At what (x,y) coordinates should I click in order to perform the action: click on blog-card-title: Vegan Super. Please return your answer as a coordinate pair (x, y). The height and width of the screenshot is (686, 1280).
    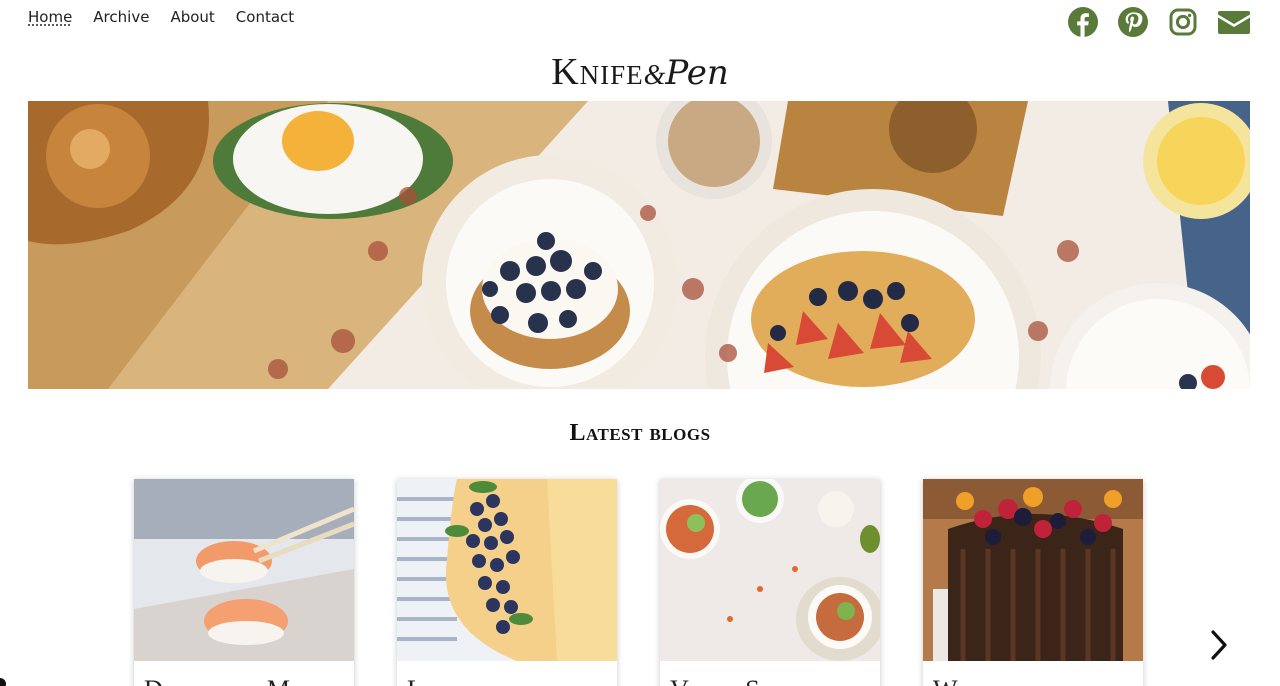
    Looking at the image, I should click on (770, 673).